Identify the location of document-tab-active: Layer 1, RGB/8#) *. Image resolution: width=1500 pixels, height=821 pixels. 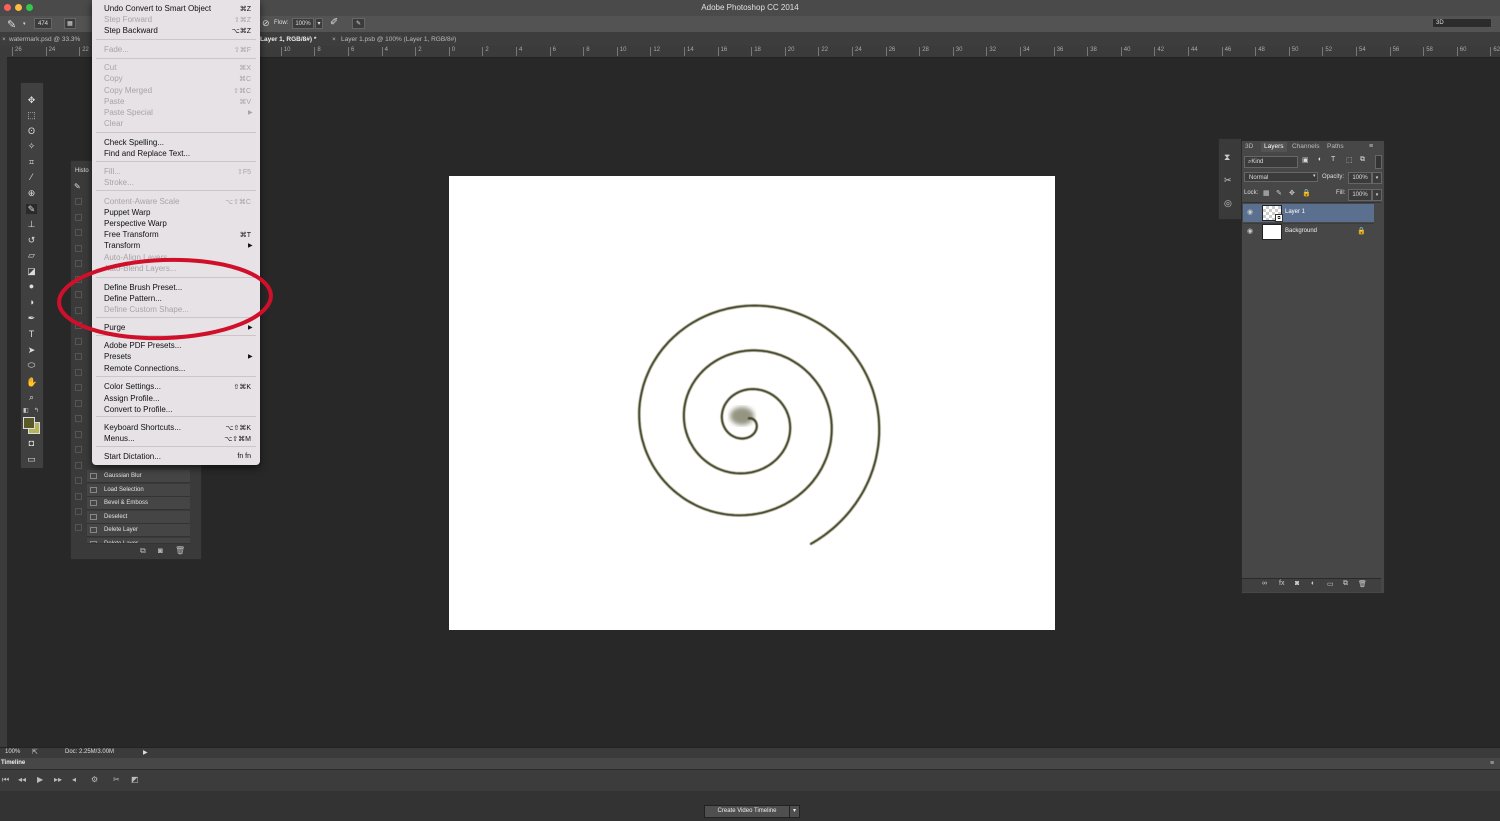
(288, 39).